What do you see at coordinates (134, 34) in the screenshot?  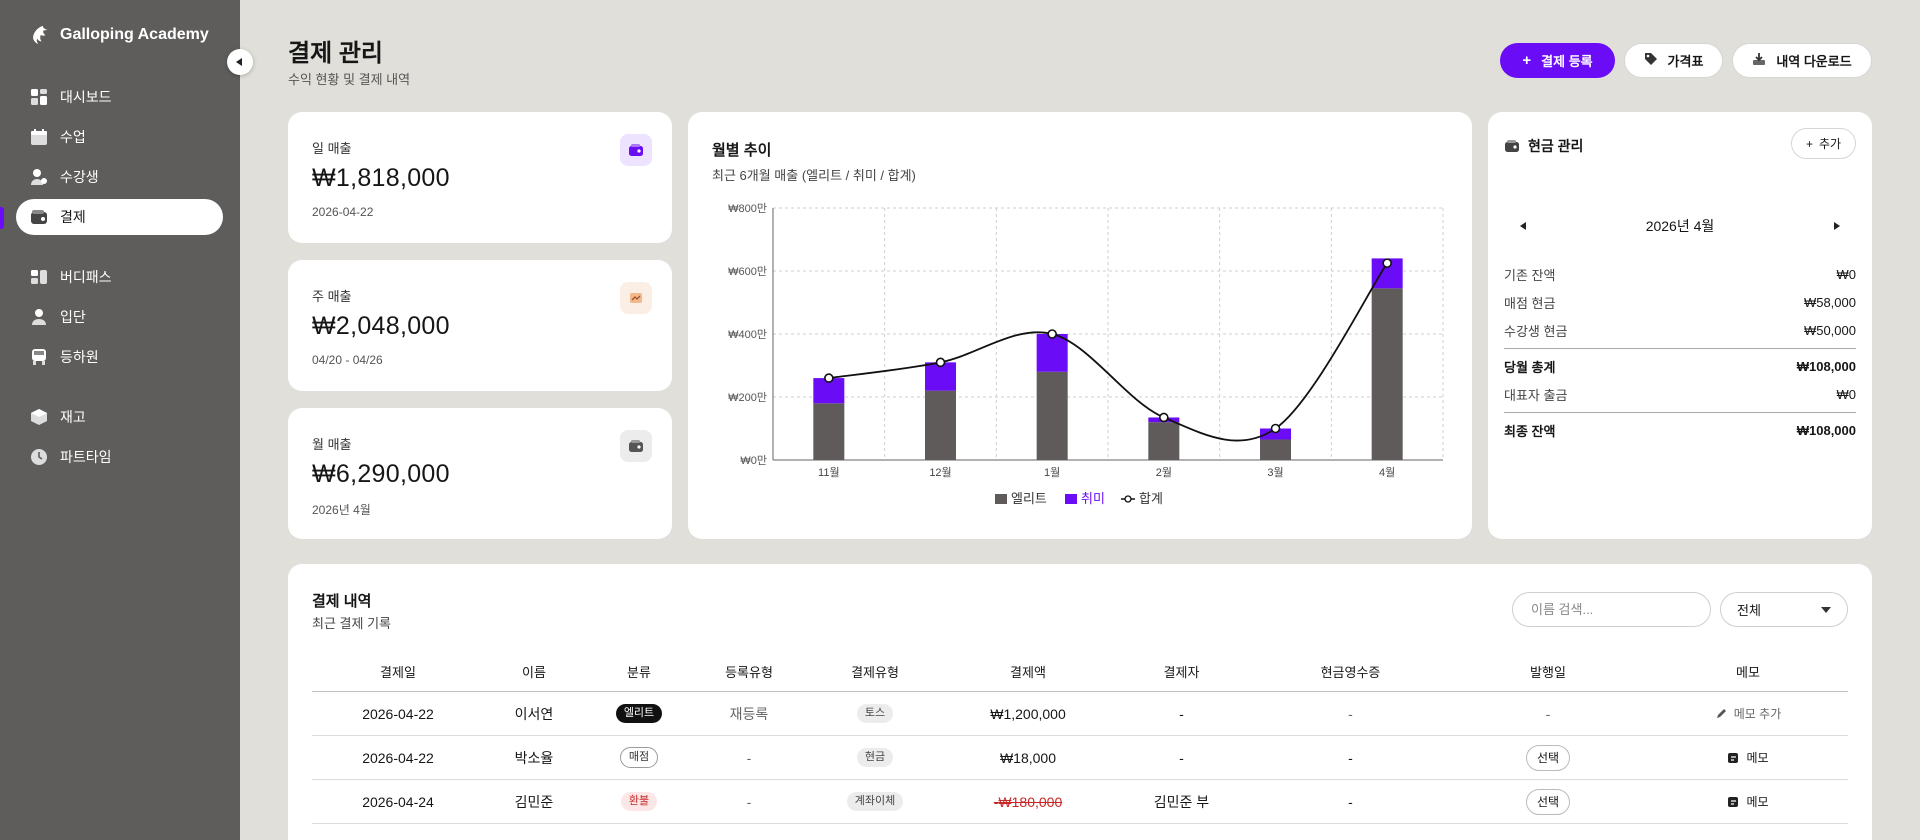 I see `brand-name: Galloping Academy` at bounding box center [134, 34].